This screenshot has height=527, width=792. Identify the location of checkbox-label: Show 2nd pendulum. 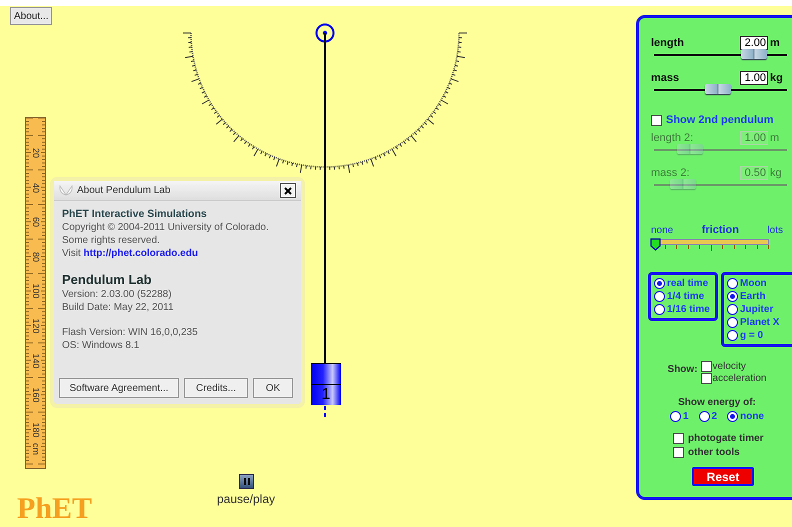
(720, 120).